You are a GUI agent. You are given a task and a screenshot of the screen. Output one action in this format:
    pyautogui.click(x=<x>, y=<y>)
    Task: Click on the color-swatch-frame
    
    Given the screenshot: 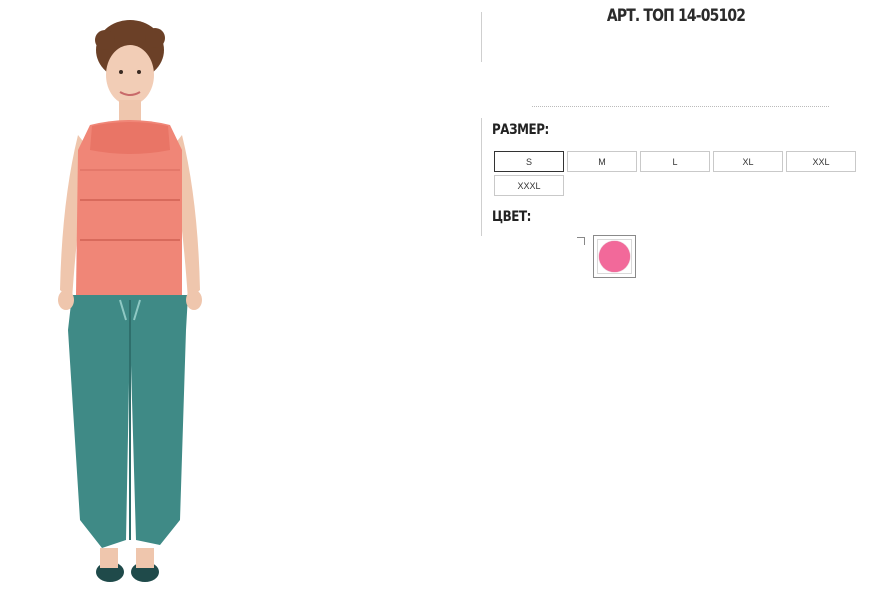 What is the action you would take?
    pyautogui.click(x=614, y=256)
    